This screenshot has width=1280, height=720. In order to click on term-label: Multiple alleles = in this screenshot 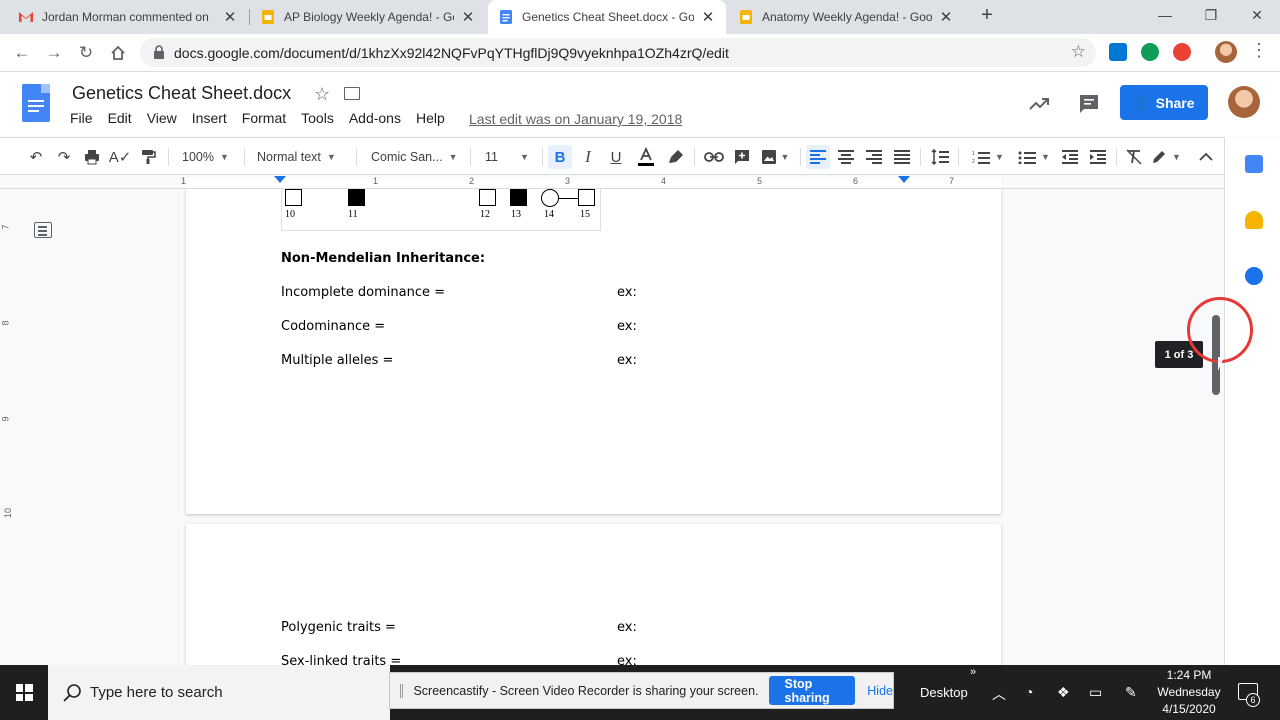, I will do `click(337, 360)`.